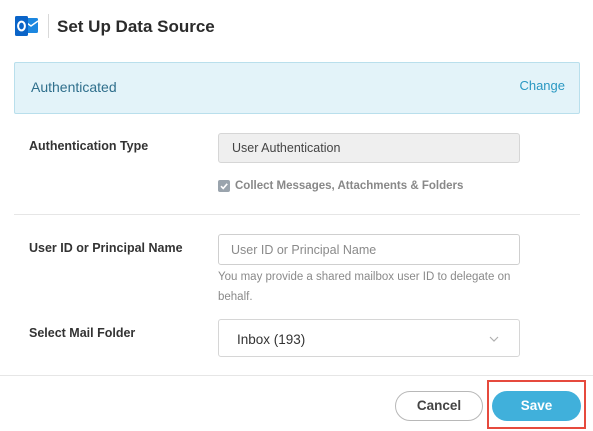  Describe the element at coordinates (106, 248) in the screenshot. I see `user-id-label: User ID or Principal Name` at that location.